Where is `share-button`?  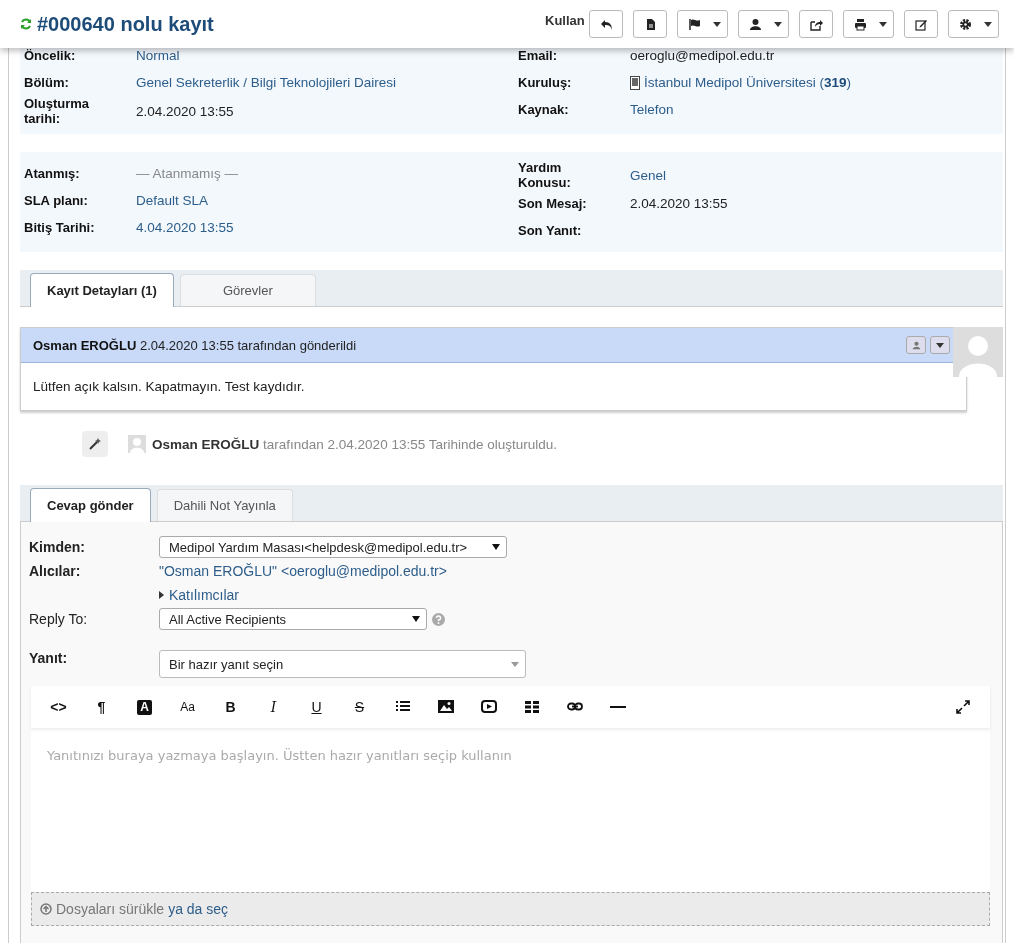 share-button is located at coordinates (816, 24).